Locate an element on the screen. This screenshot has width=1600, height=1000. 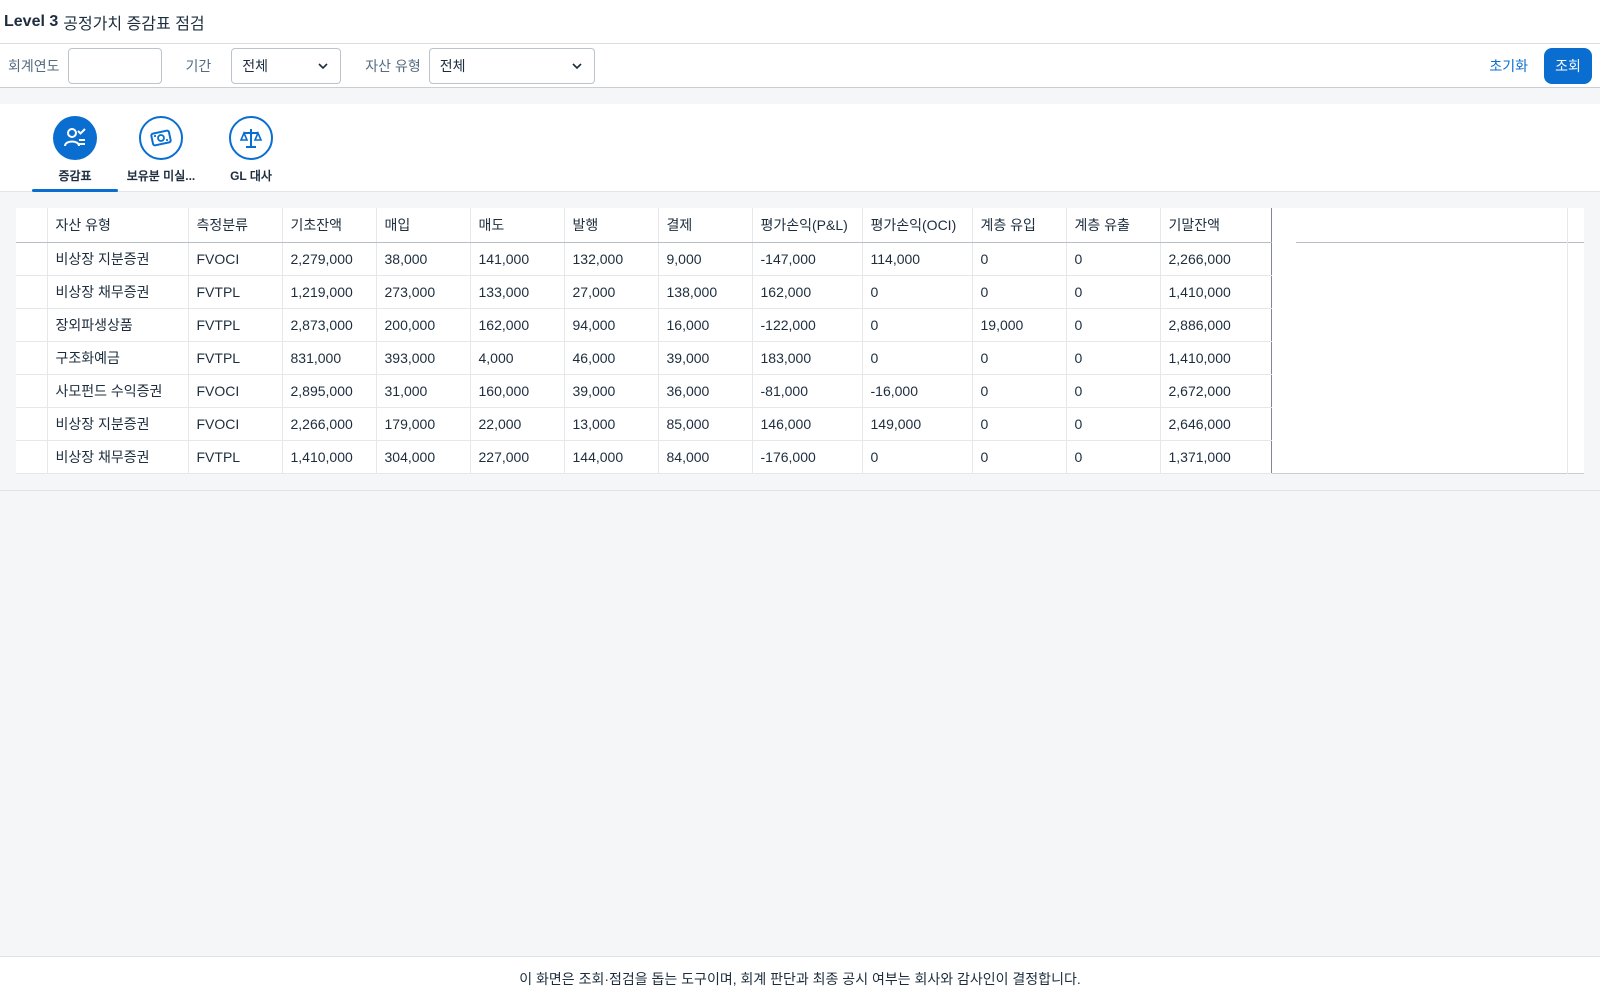
filter-bar: 회계연도 기간 전체 자산 유형 전체 초기화 조회 is located at coordinates (800, 66).